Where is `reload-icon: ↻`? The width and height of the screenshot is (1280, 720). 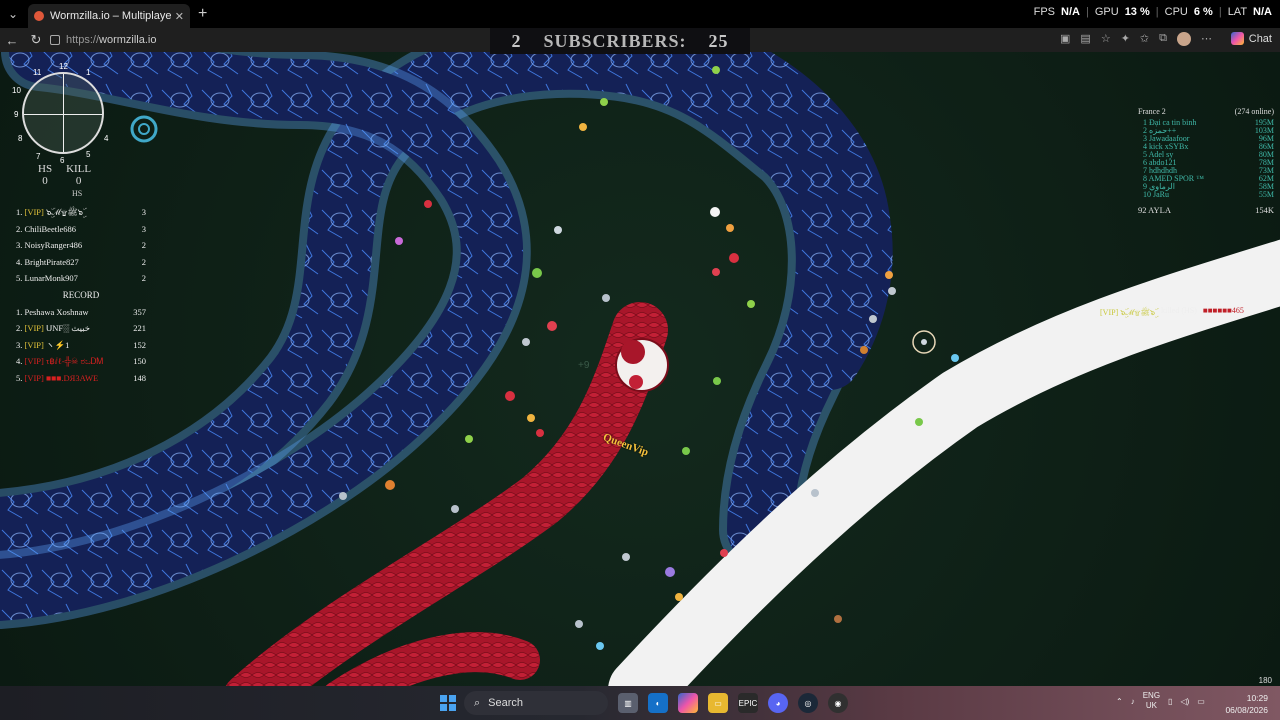 reload-icon: ↻ is located at coordinates (36, 40).